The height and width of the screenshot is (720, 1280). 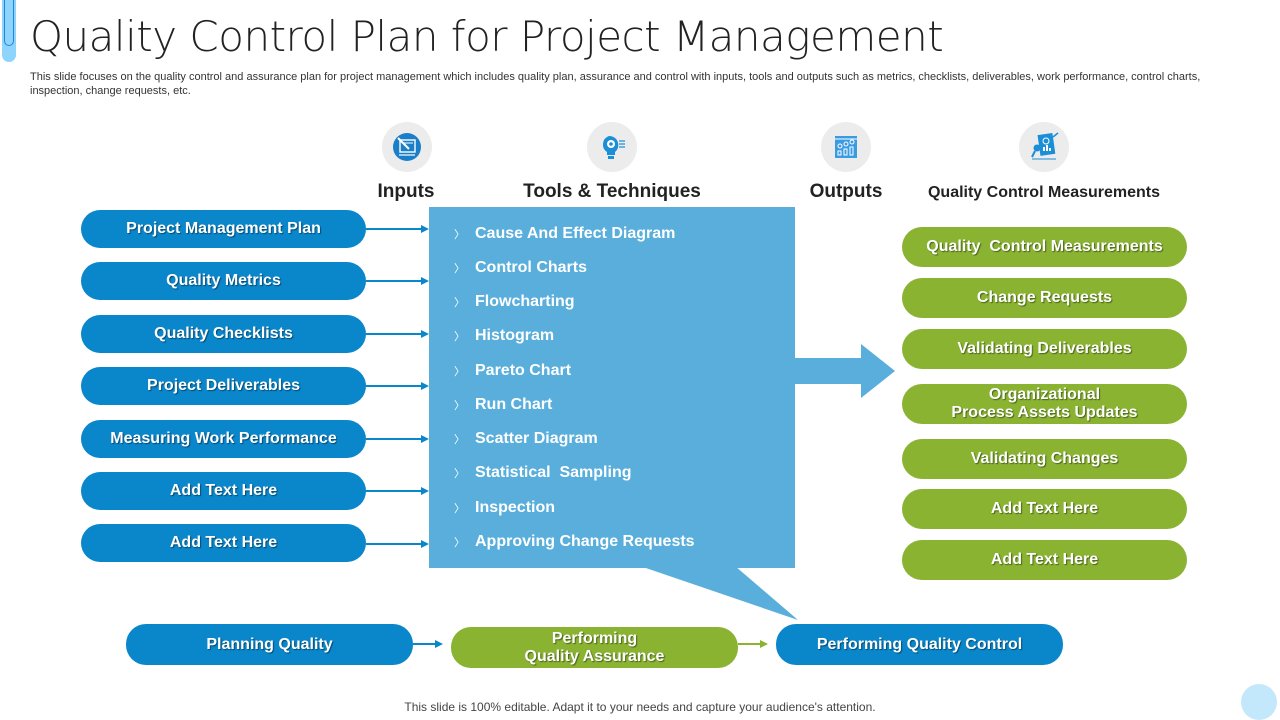 I want to click on tool-item: 〉 Approving Change Requests, so click(x=574, y=542).